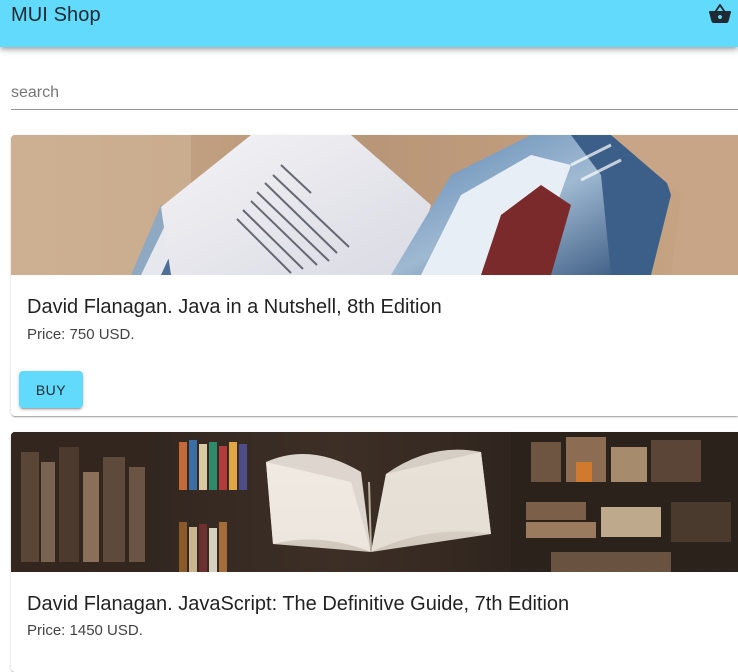 Image resolution: width=738 pixels, height=672 pixels. I want to click on product-price: Price: 750 USD., so click(81, 334).